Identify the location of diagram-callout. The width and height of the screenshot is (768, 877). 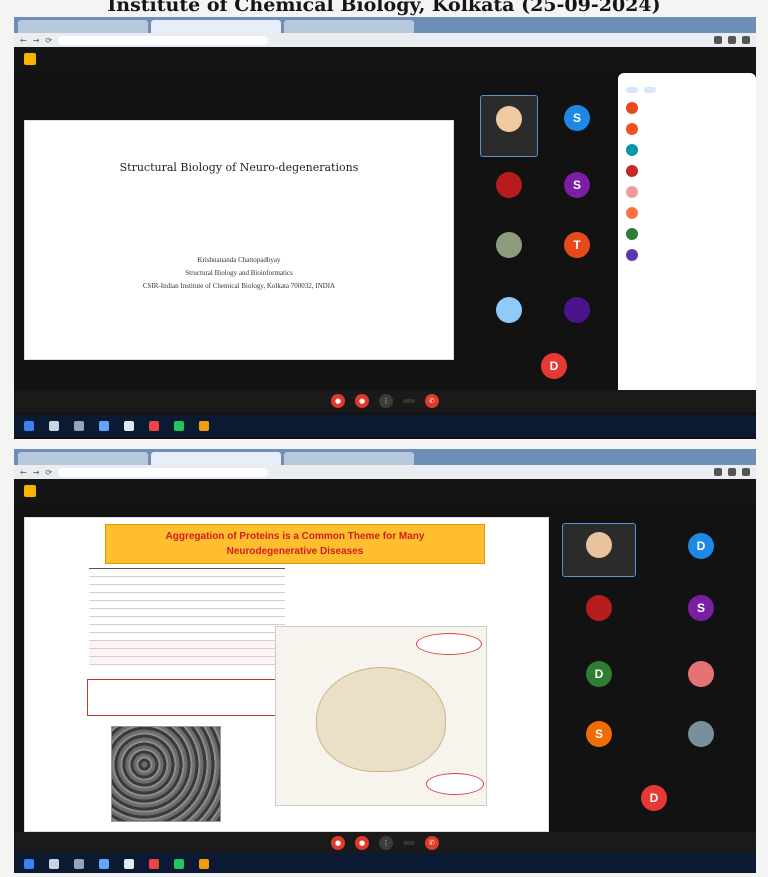
(455, 784).